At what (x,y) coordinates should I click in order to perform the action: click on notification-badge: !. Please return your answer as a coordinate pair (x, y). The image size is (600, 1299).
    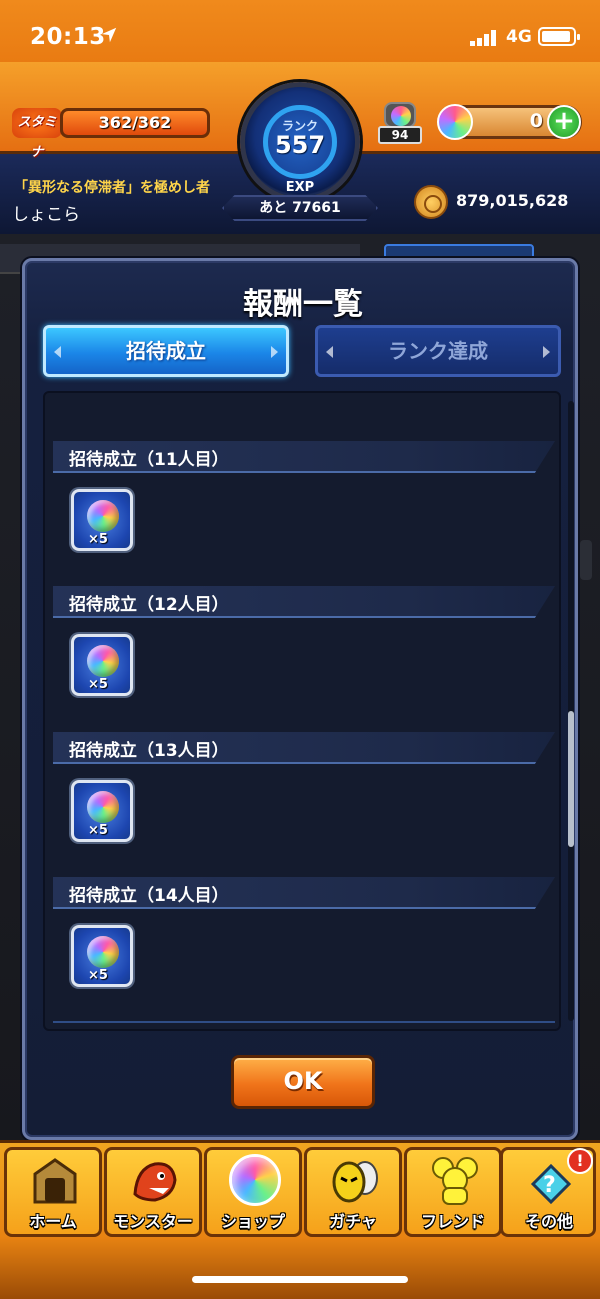
    Looking at the image, I should click on (580, 1161).